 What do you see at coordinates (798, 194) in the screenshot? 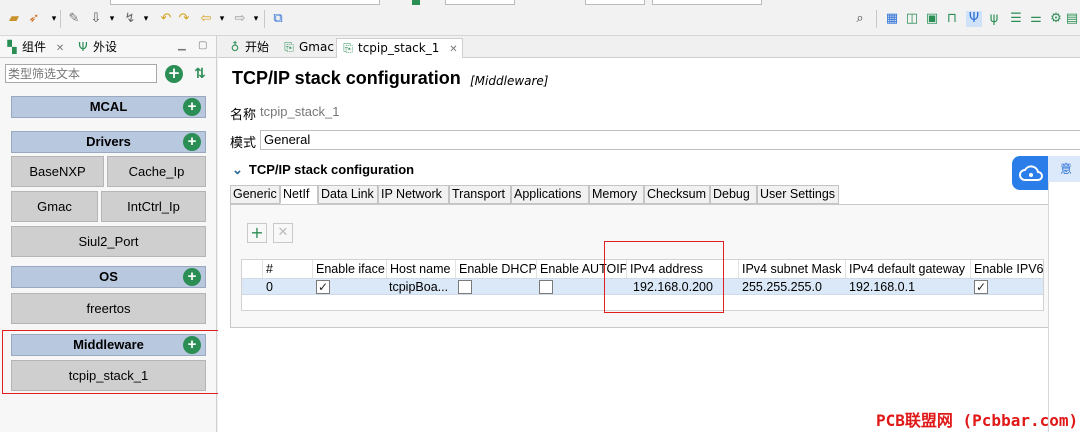
I see `tab-user-settings: User Settings` at bounding box center [798, 194].